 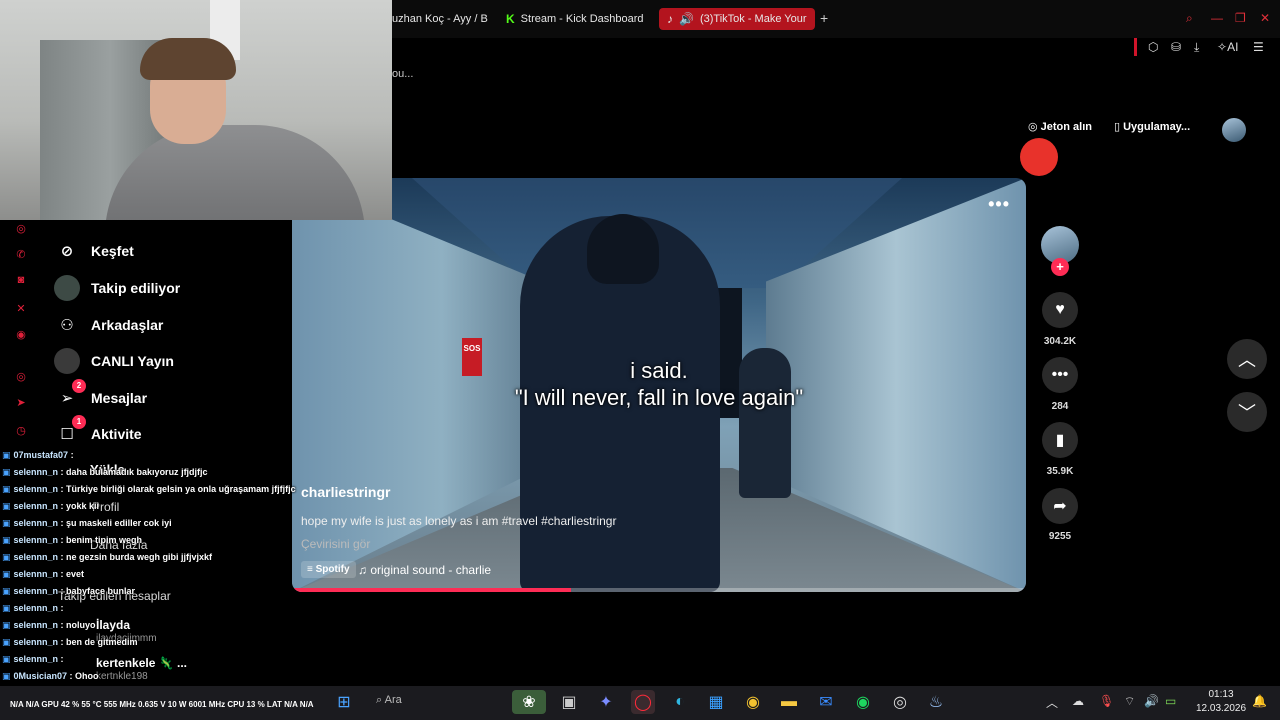 What do you see at coordinates (83, 506) in the screenshot?
I see `chat-text: yokk kii` at bounding box center [83, 506].